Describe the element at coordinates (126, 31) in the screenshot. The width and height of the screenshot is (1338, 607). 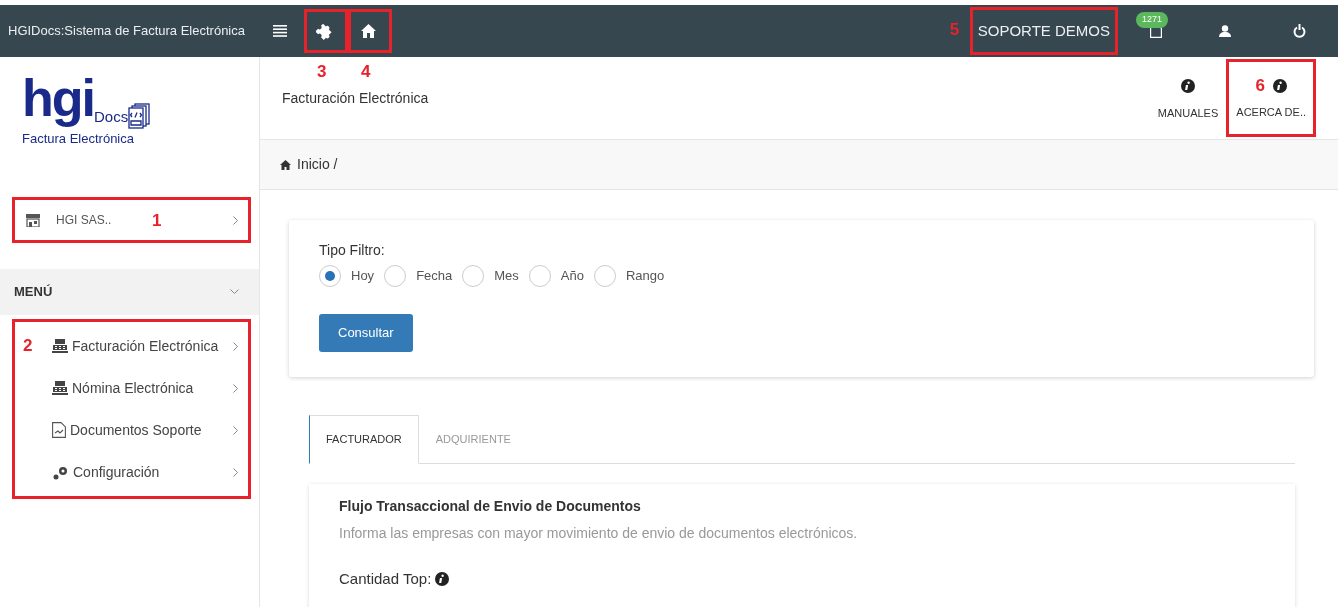
I see `app-title: HGIDocs:Sistema de Factura Electrónica` at that location.